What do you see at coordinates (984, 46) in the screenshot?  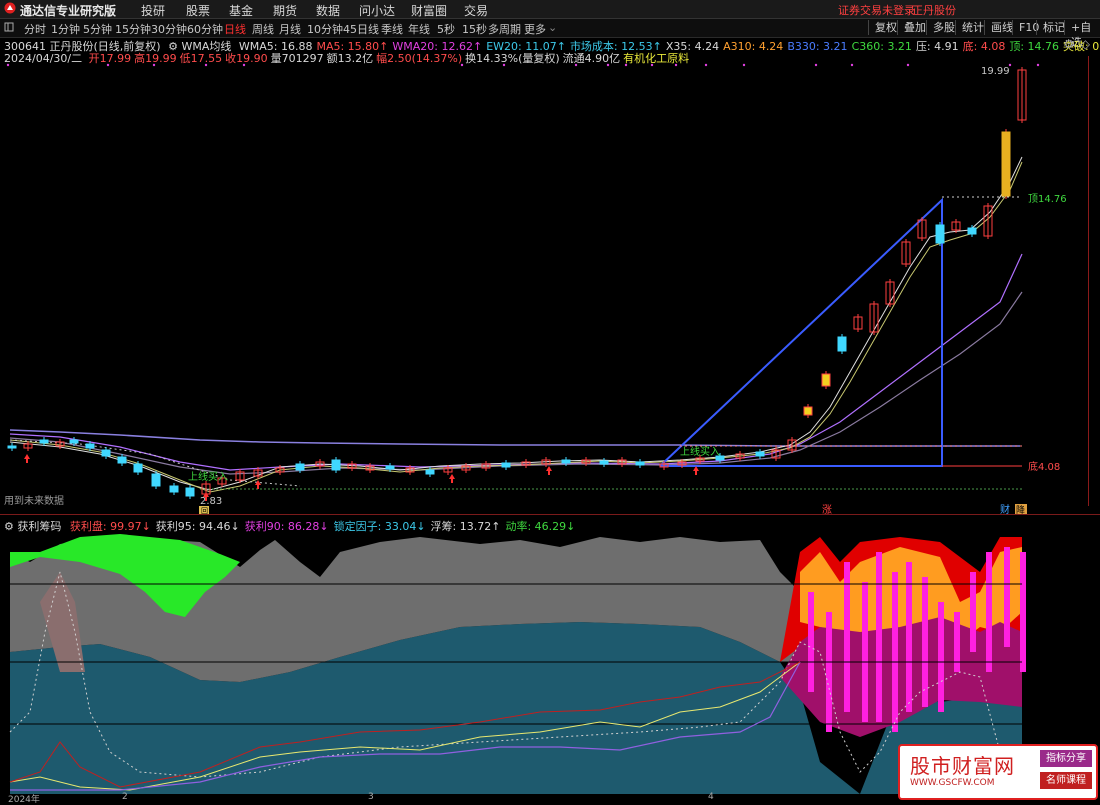 I see `indicator-value-10: 底: 4.08` at bounding box center [984, 46].